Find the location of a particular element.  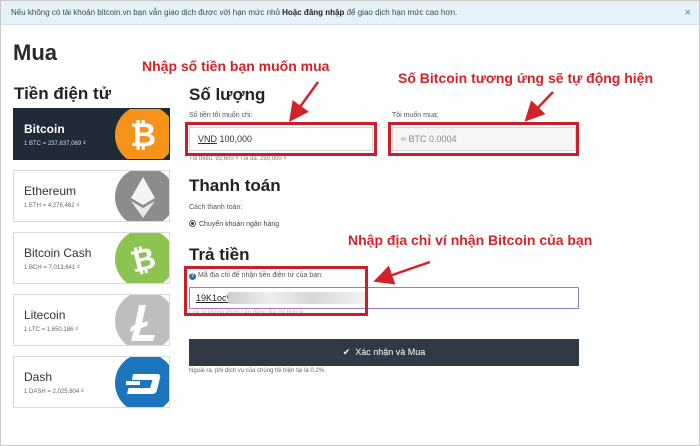

arrow-amount is located at coordinates (304, 102).